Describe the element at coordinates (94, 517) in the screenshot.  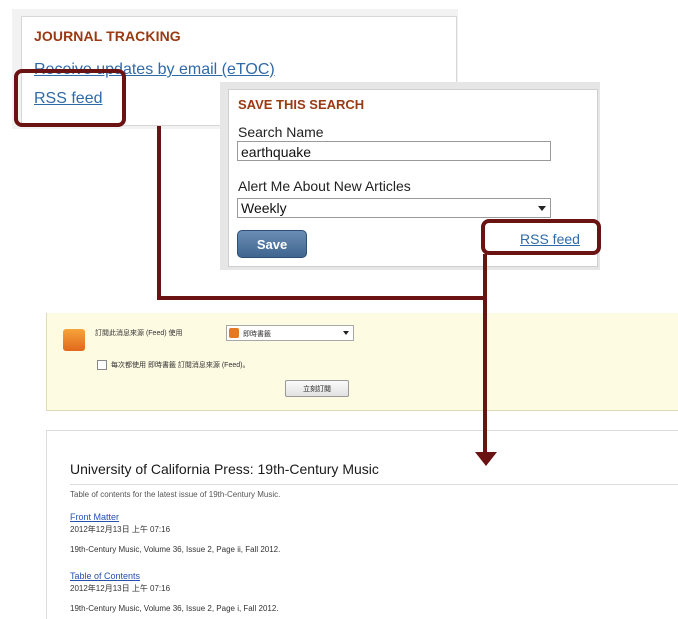
I see `feed-item-title-0: Front Matter` at that location.